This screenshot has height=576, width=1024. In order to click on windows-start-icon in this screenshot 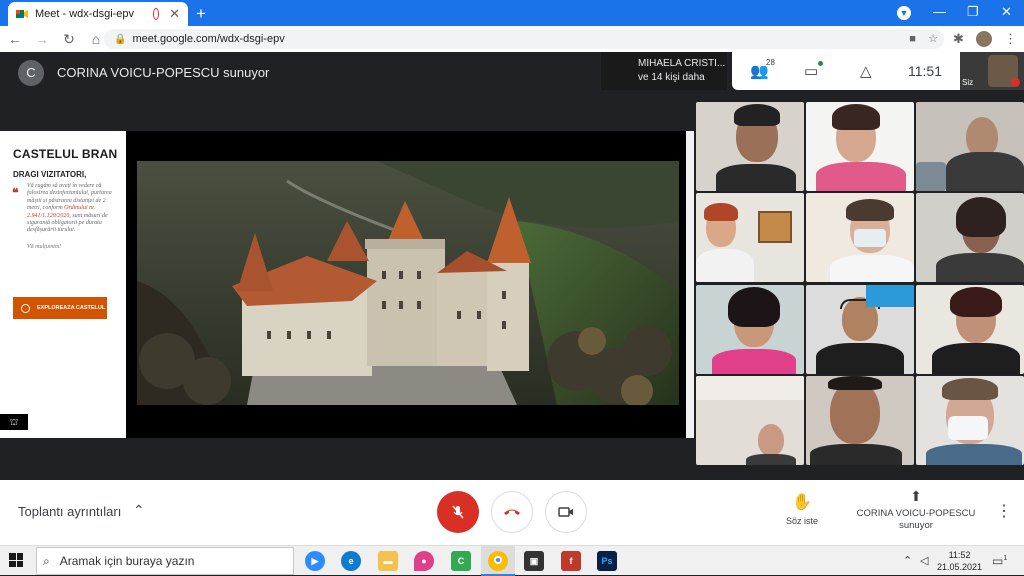, I will do `click(16, 560)`.